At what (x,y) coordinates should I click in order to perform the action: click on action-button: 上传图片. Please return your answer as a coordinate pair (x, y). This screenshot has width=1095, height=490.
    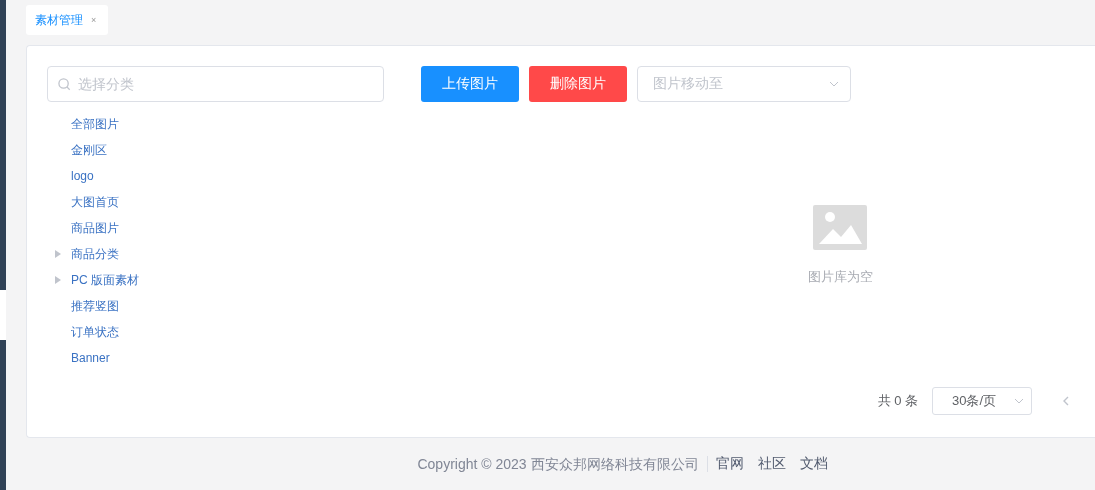
    Looking at the image, I should click on (470, 84).